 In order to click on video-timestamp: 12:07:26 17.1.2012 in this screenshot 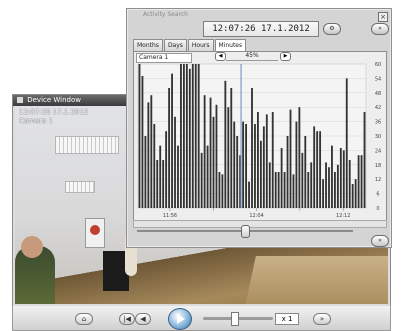, I will do `click(54, 112)`.